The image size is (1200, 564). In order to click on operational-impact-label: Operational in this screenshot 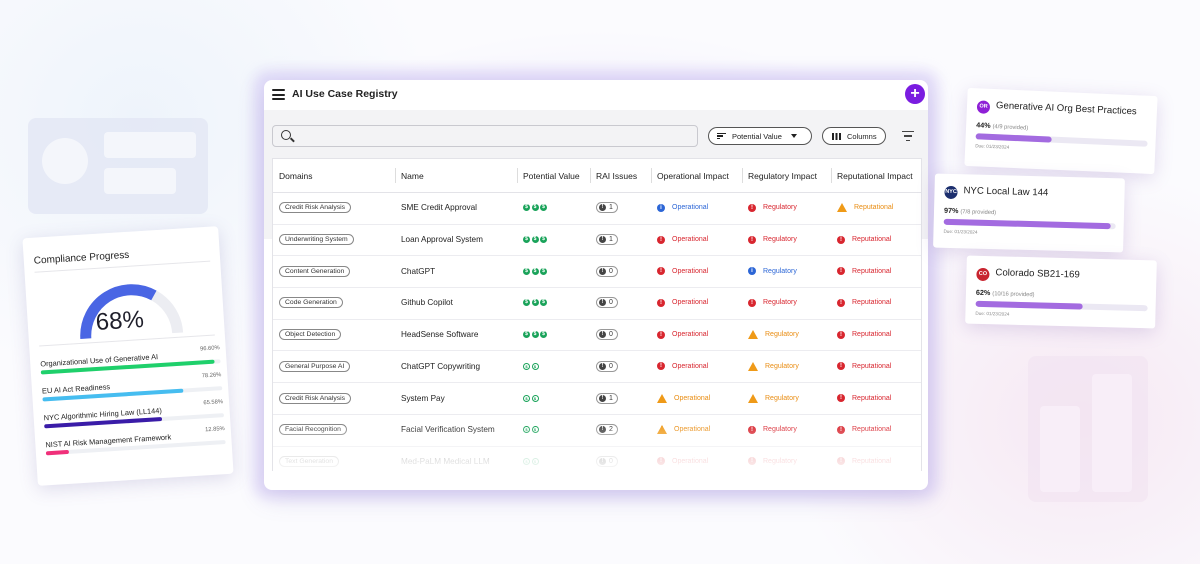, I will do `click(692, 398)`.